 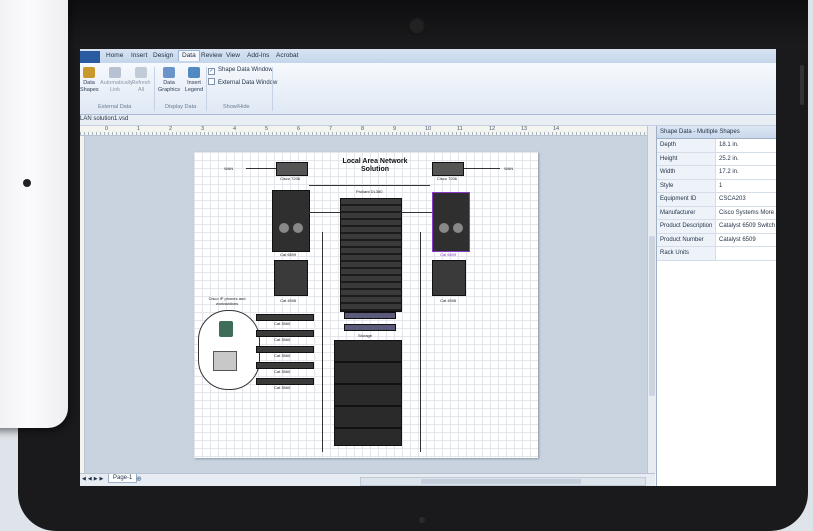 I want to click on link-icon, so click(x=115, y=72).